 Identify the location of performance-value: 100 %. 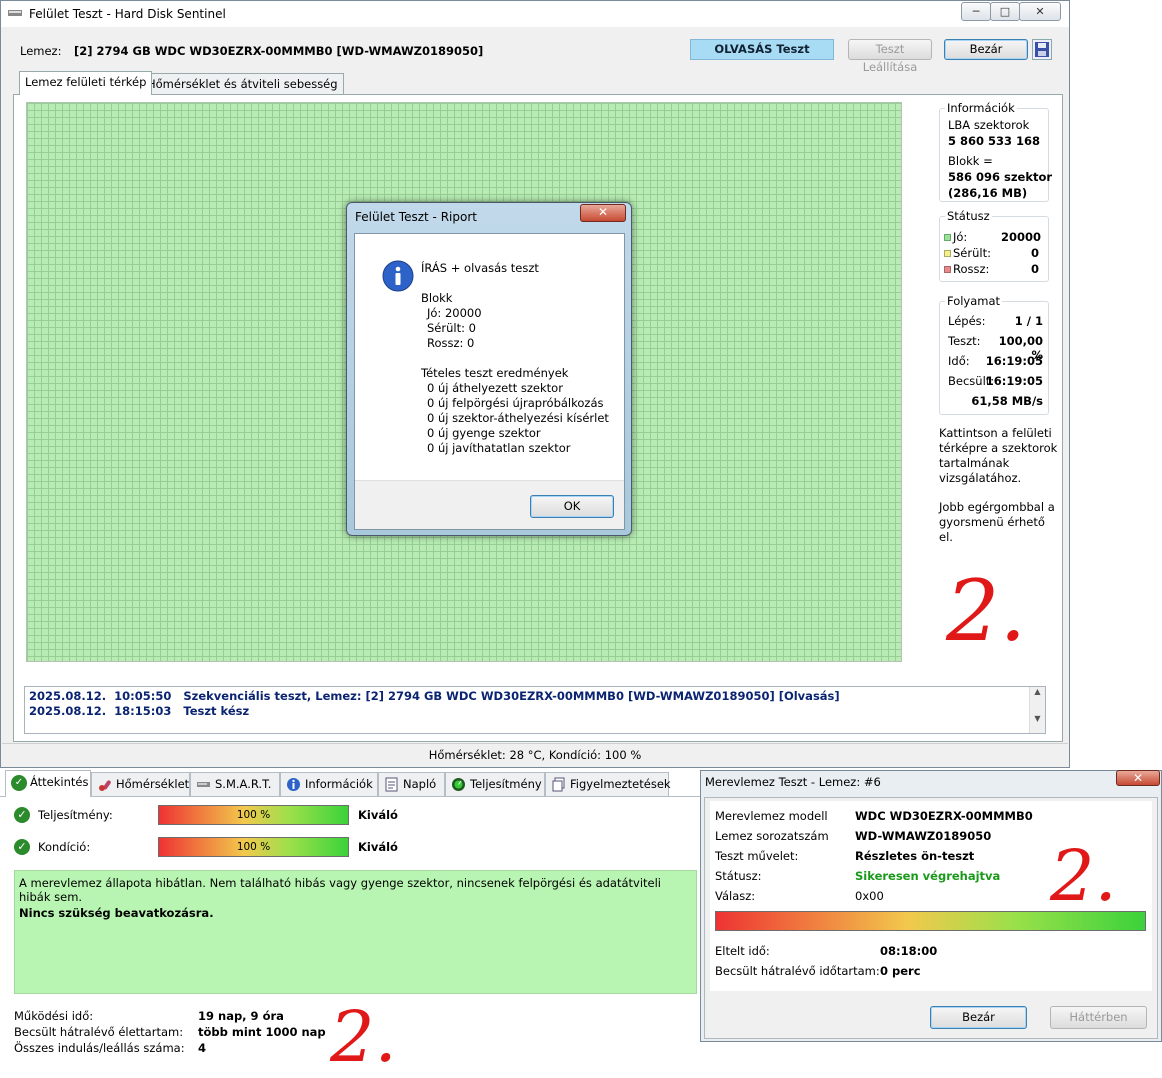
(253, 815).